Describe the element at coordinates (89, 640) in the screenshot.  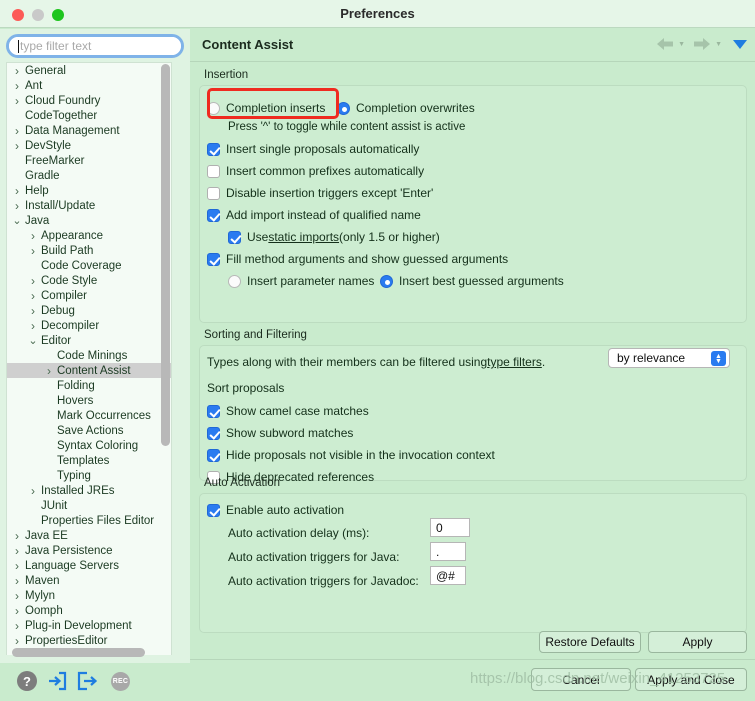
I see `sidebar-item-propertieseditor: › PropertiesEditor` at that location.